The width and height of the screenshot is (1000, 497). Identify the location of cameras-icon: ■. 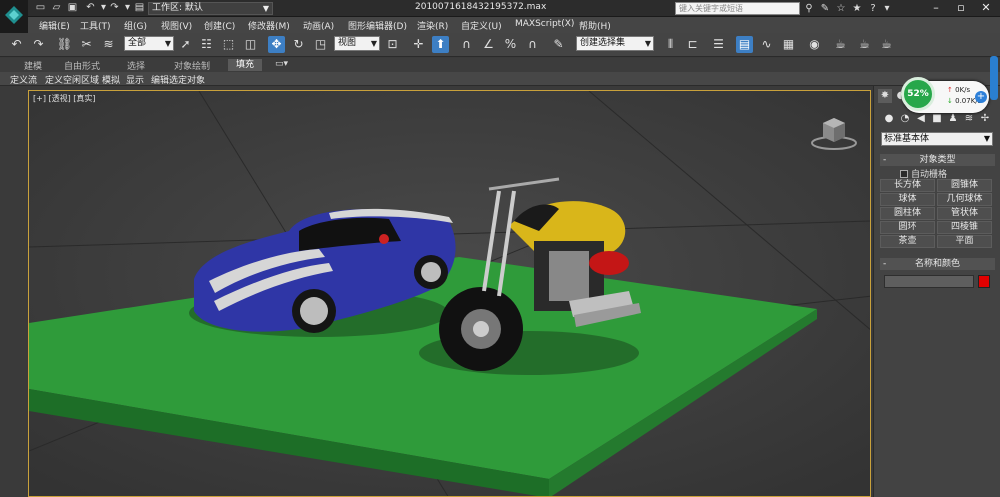
(937, 119).